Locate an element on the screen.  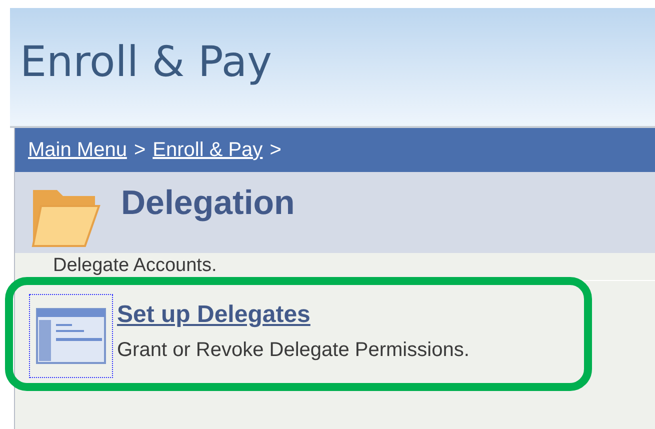
breadcrumb-link: Enroll & Pay is located at coordinates (207, 150).